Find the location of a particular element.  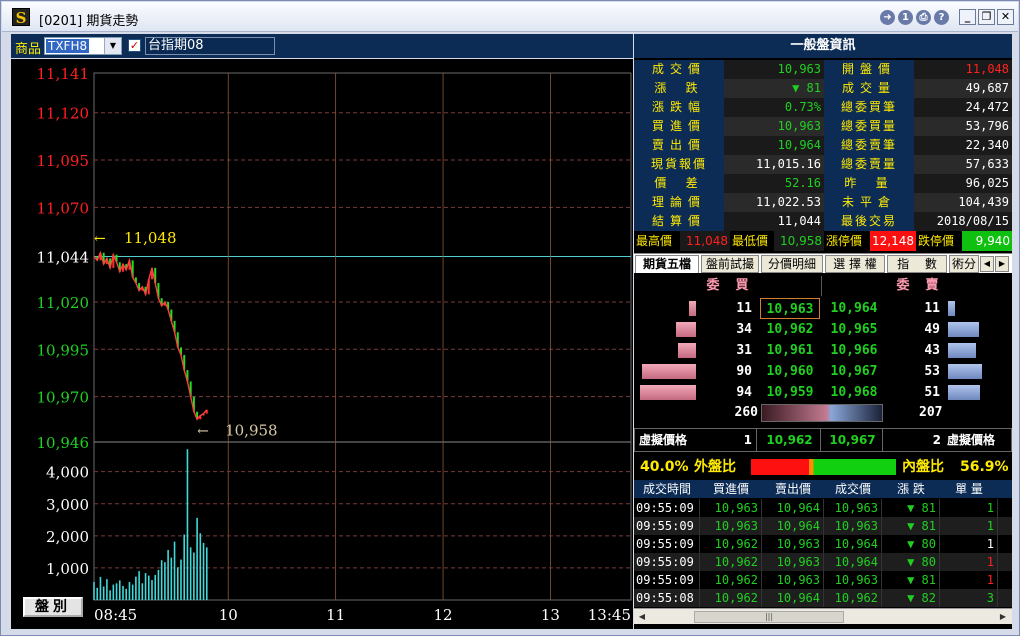

ask-qty: 11 is located at coordinates (932, 308).